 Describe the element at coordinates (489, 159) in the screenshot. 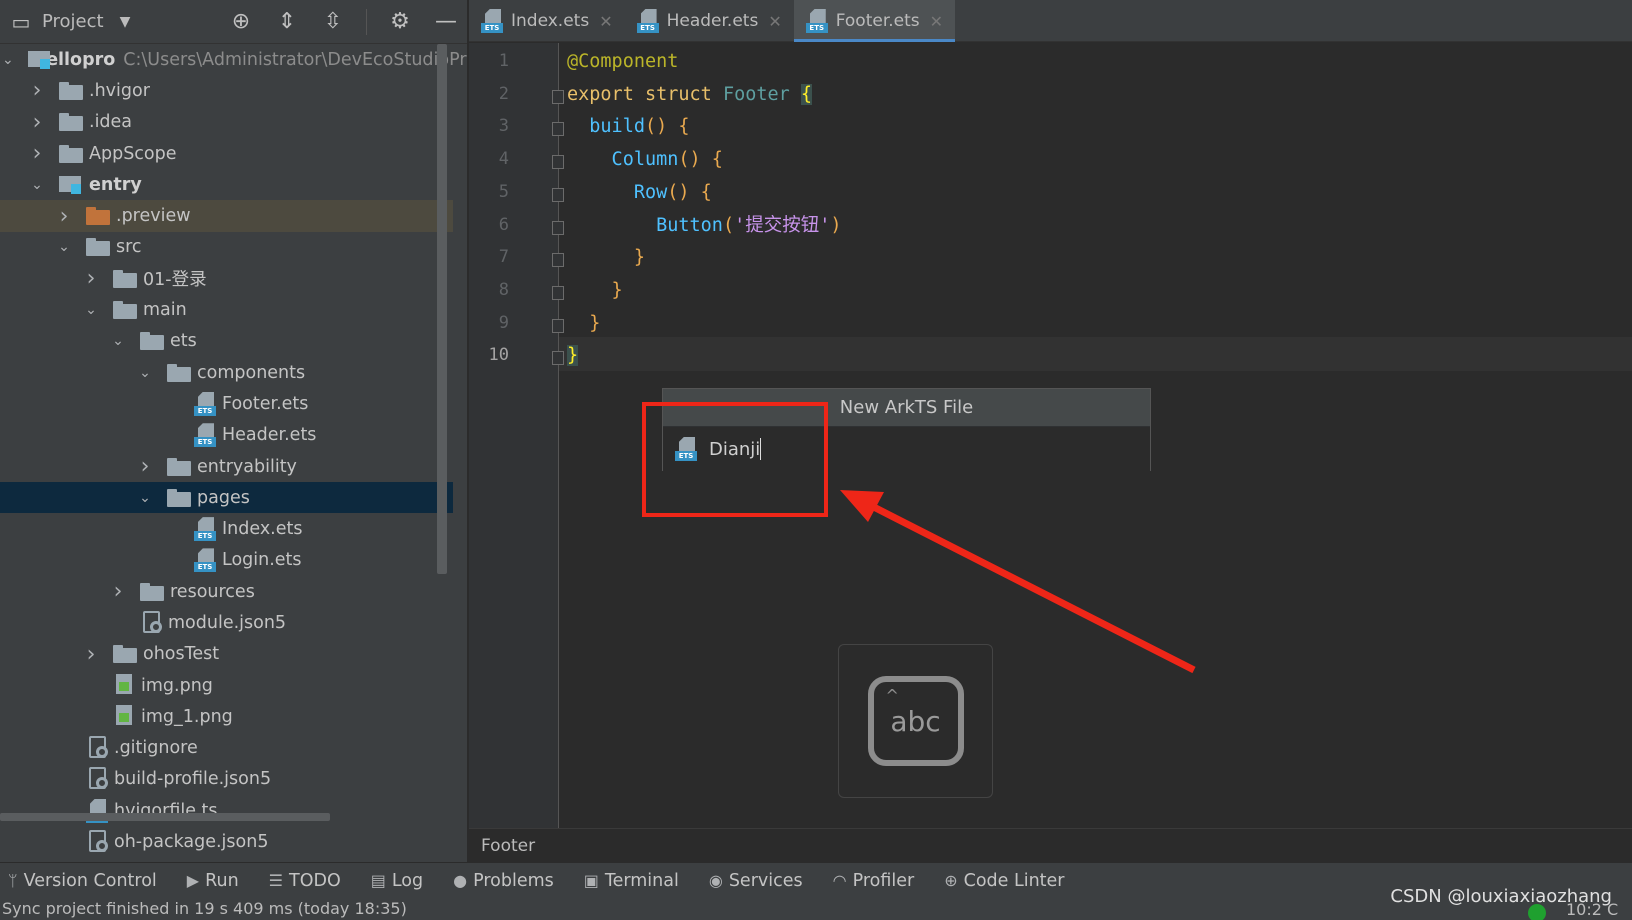

I see `line-number: 4` at that location.